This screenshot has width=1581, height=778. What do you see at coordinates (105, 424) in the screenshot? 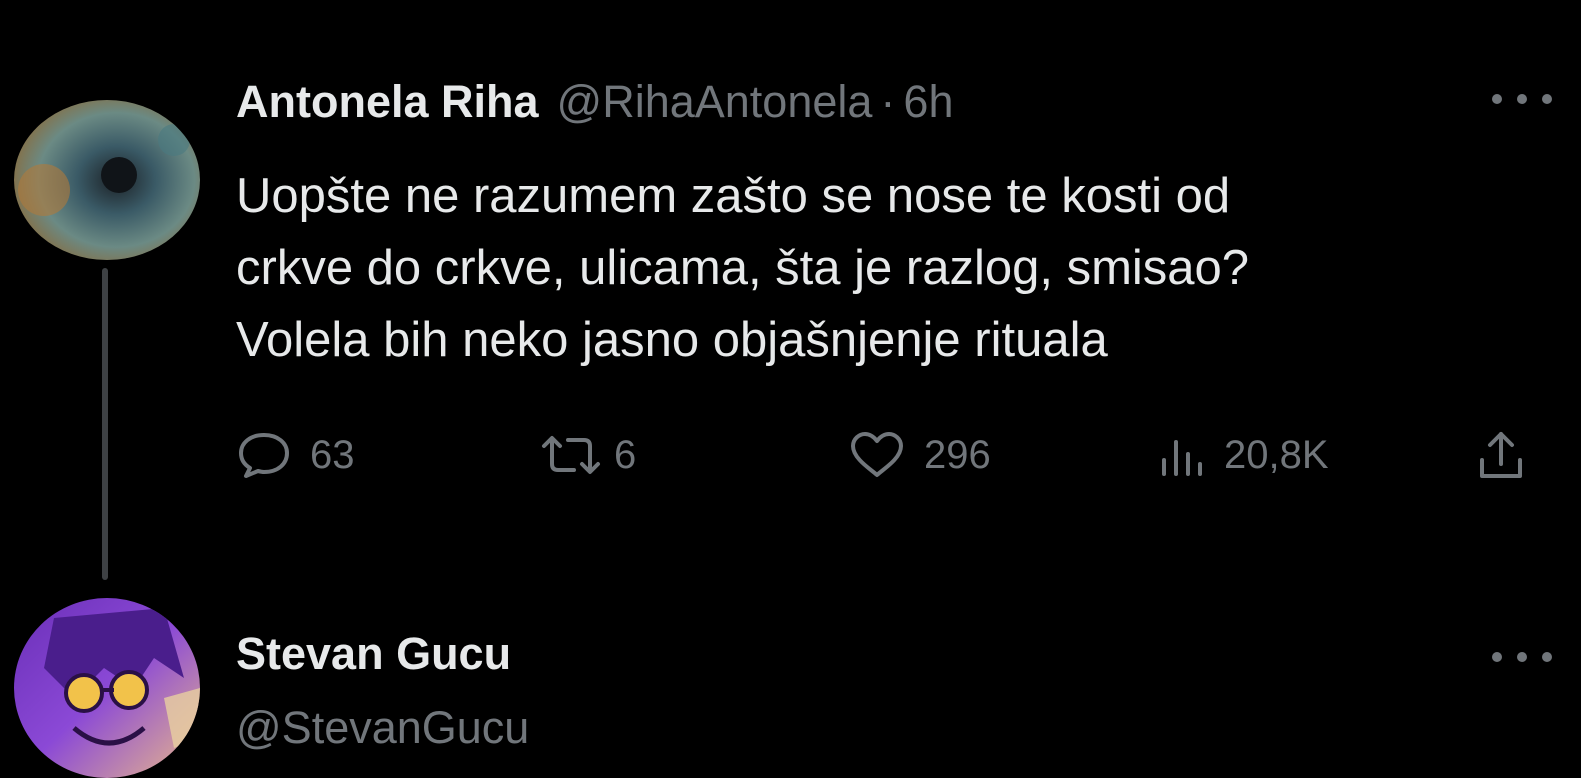
I see `thread-connector-line` at bounding box center [105, 424].